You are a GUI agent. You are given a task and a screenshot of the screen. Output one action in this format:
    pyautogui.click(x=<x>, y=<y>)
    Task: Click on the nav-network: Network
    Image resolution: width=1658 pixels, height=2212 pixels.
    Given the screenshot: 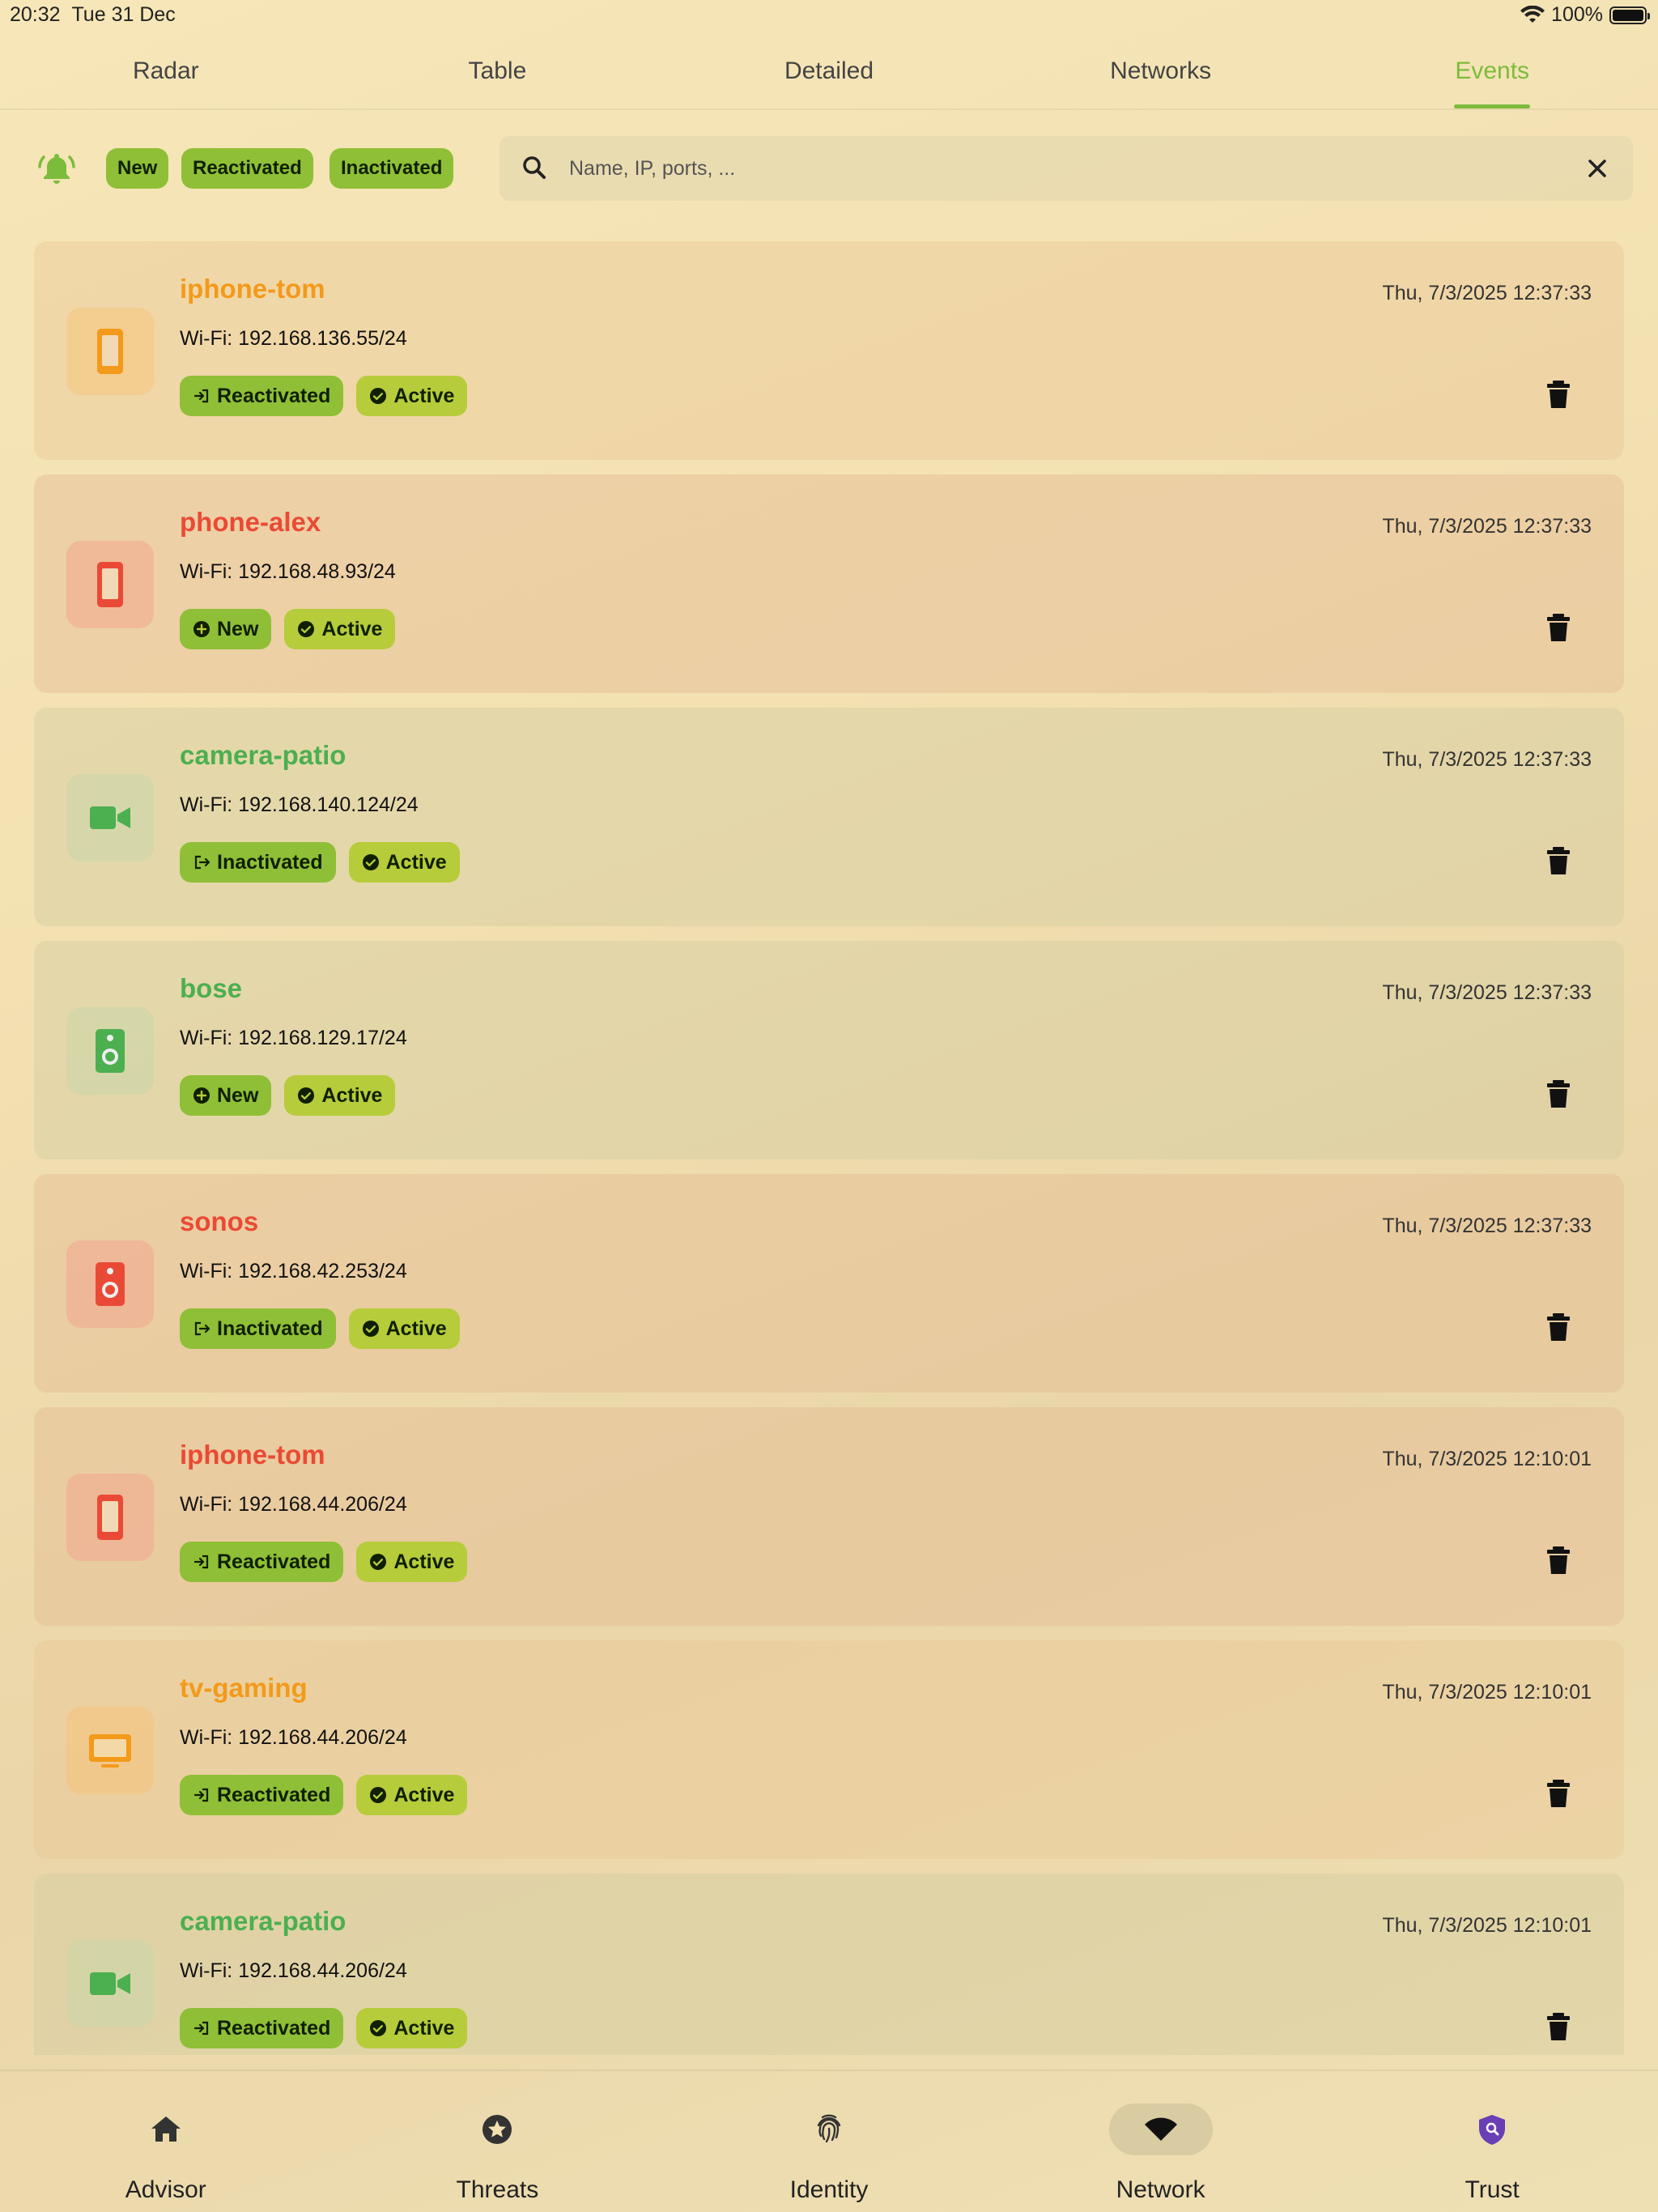 What is the action you would take?
    pyautogui.click(x=1161, y=2142)
    